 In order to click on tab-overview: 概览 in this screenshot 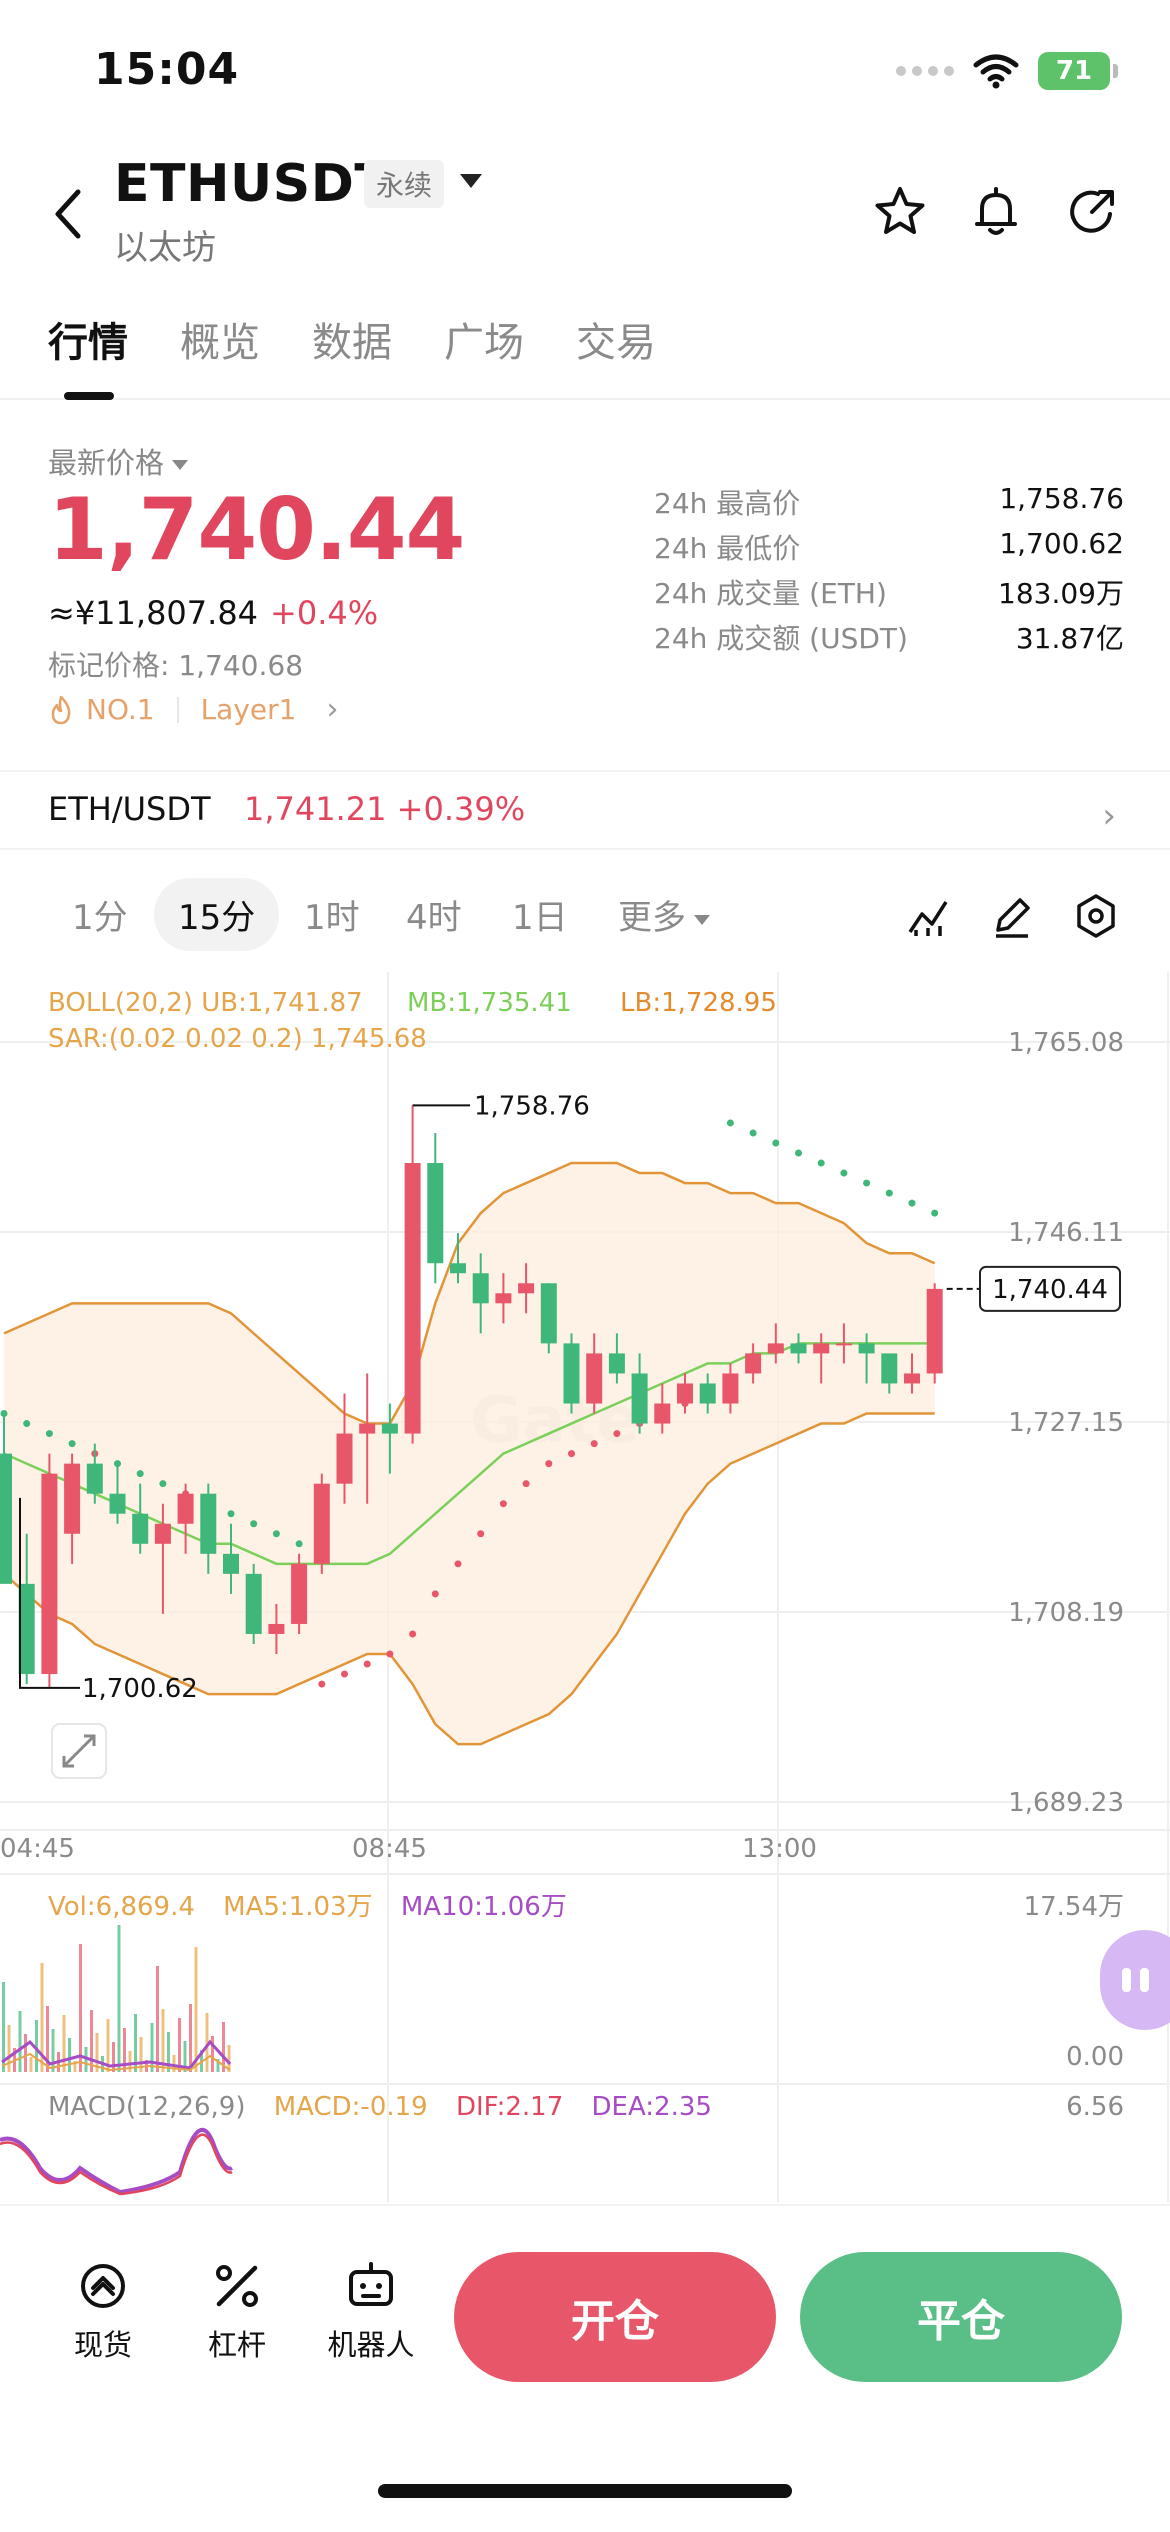, I will do `click(220, 339)`.